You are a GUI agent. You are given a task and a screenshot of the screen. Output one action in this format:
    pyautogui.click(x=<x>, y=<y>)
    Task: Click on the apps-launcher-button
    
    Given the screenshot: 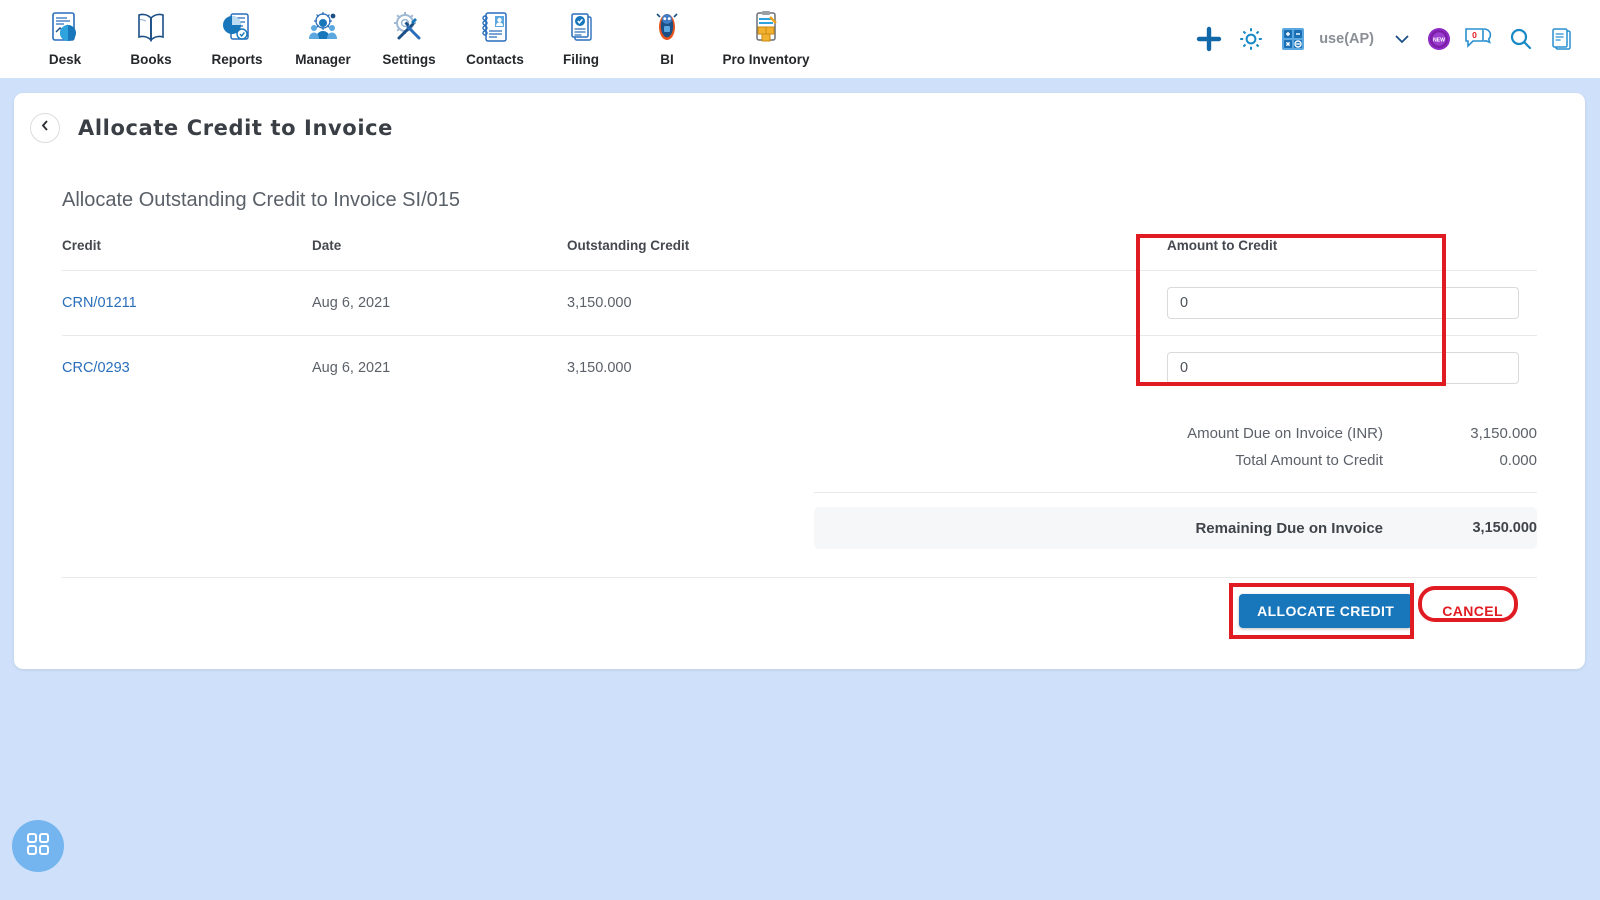 What is the action you would take?
    pyautogui.click(x=38, y=846)
    